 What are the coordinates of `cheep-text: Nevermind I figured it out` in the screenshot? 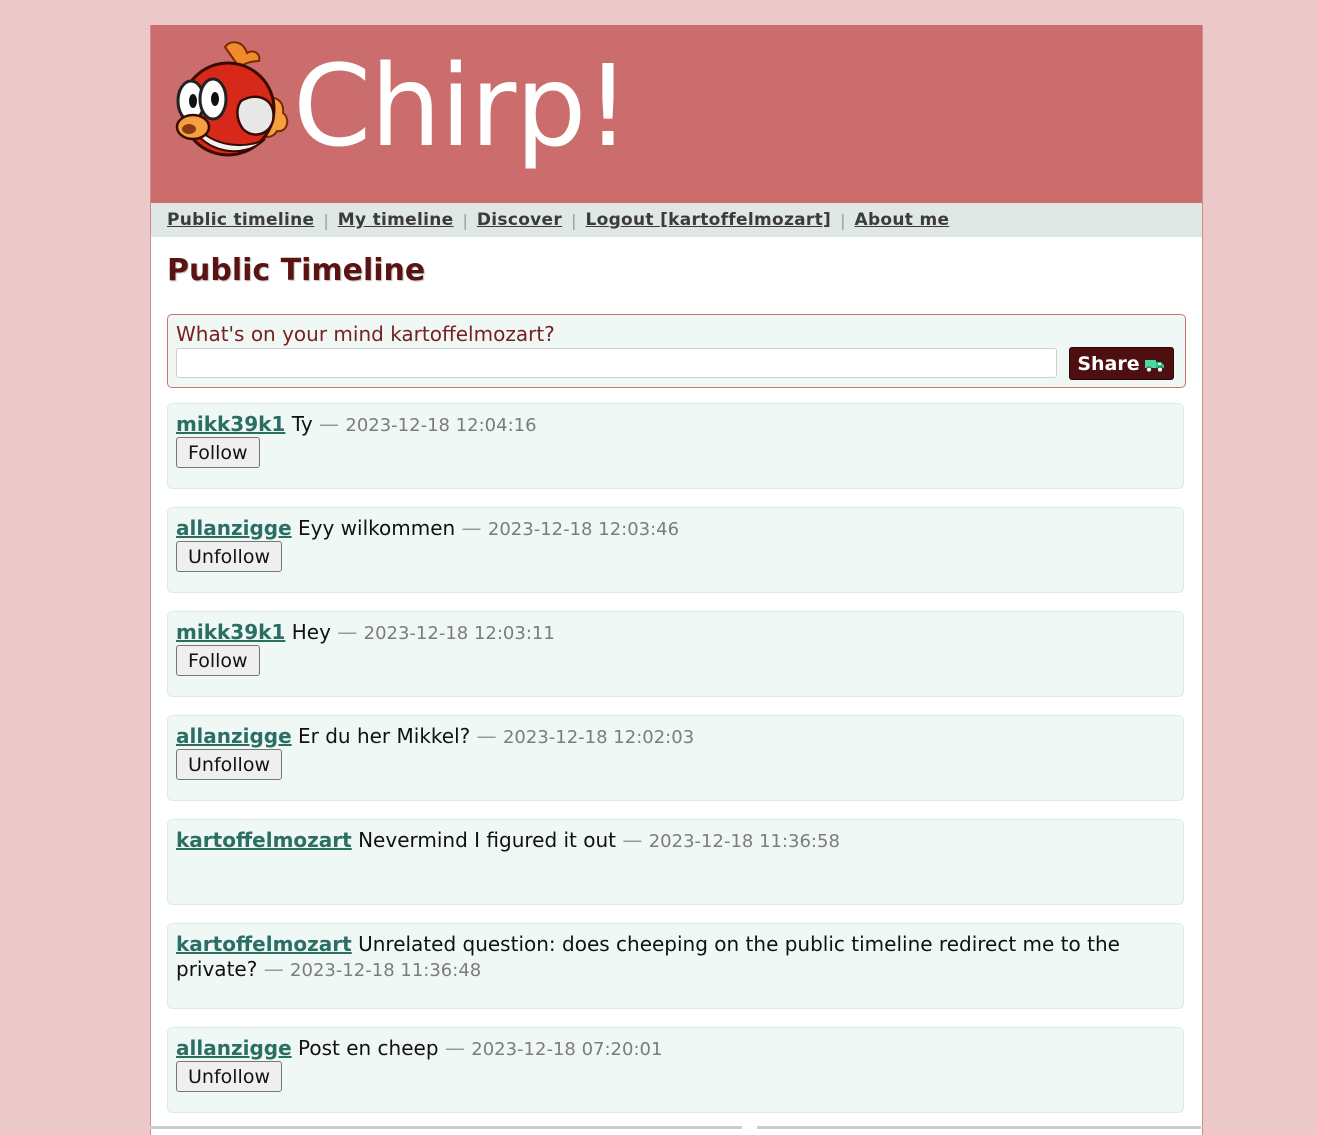 It's located at (487, 840).